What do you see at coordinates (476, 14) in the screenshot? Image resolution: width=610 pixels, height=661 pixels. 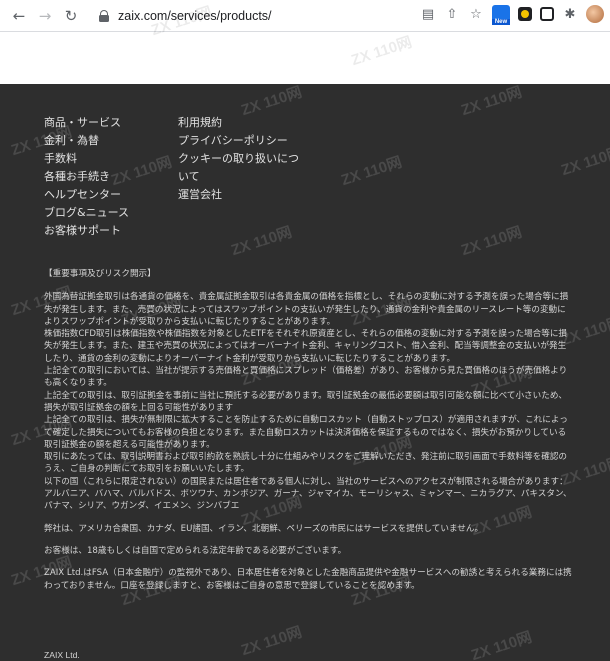 I see `bookmark-star-icon: ☆` at bounding box center [476, 14].